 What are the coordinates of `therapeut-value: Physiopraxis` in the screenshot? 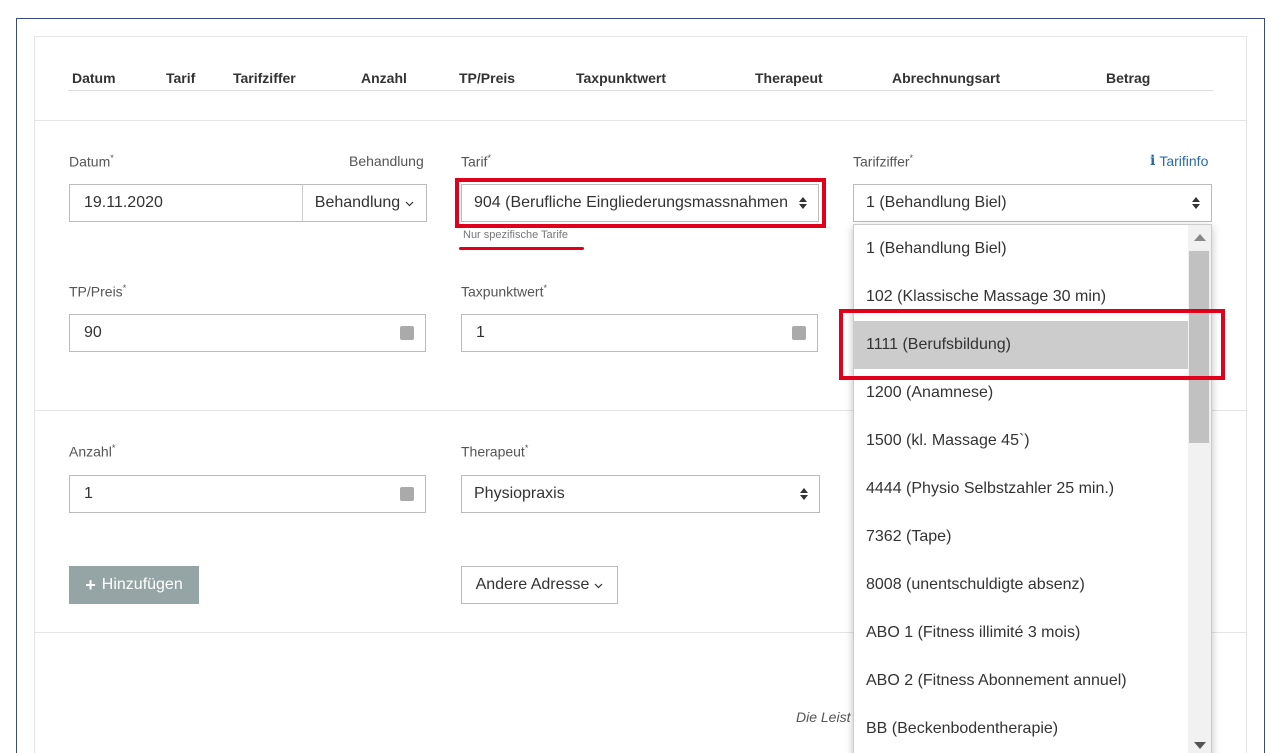 It's located at (519, 493).